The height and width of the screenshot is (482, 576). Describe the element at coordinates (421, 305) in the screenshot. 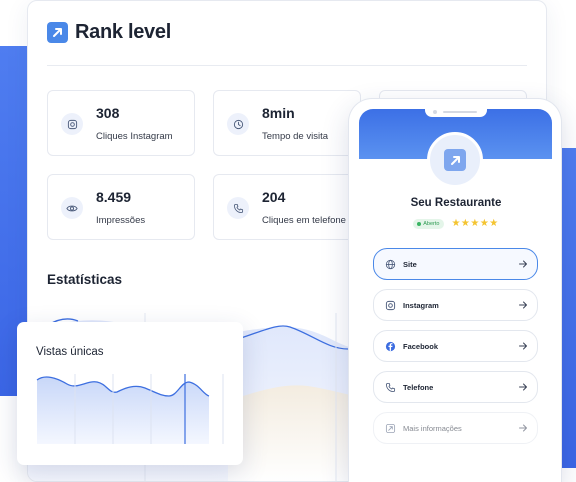

I see `link-label: Instagram` at that location.